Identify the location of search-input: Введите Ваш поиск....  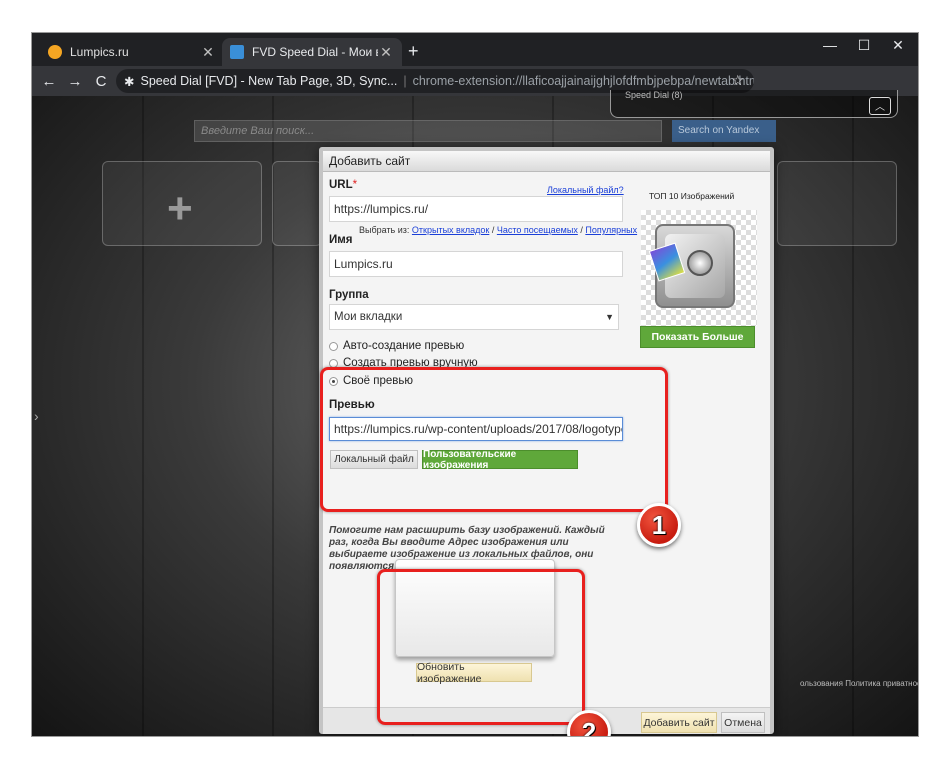
(428, 131).